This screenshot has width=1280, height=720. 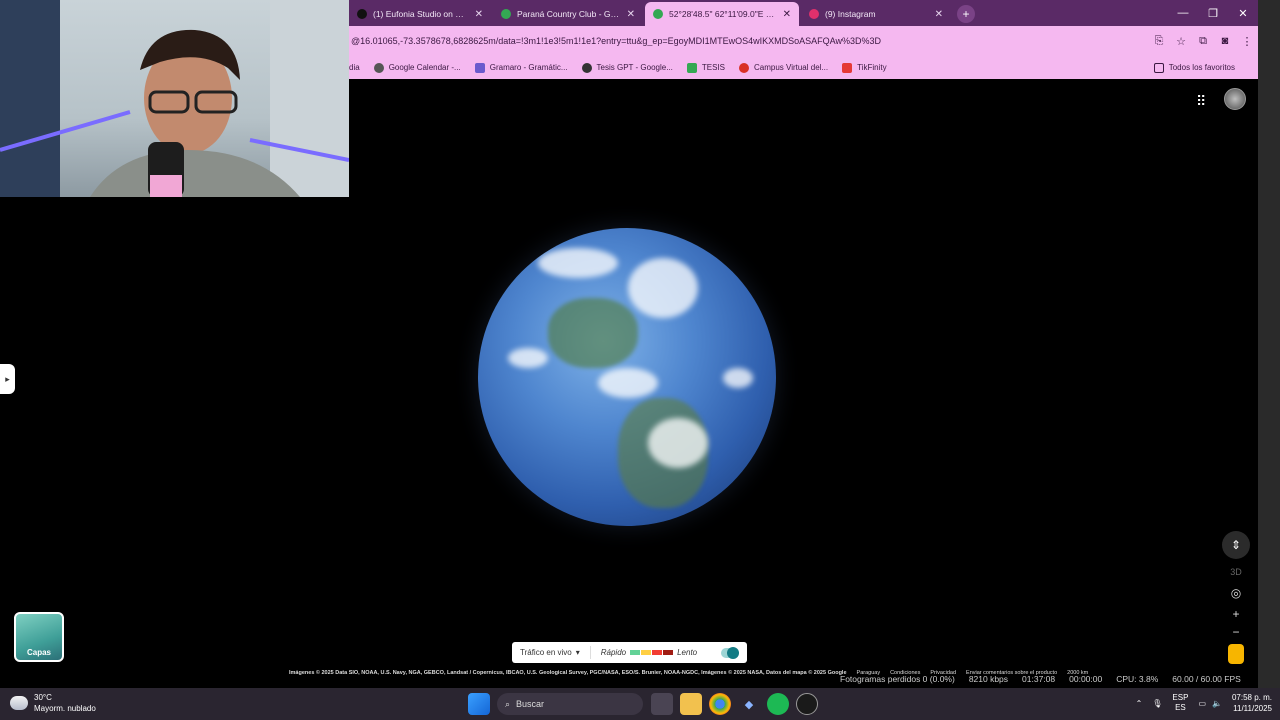 I want to click on time: 07:58 p. m., so click(x=1251, y=697).